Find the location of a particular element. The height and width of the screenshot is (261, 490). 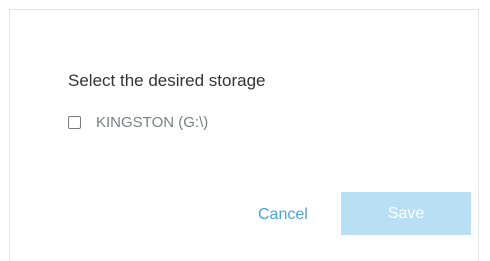

storage-option-kingston: KINGSTON (G:\) is located at coordinates (138, 122).